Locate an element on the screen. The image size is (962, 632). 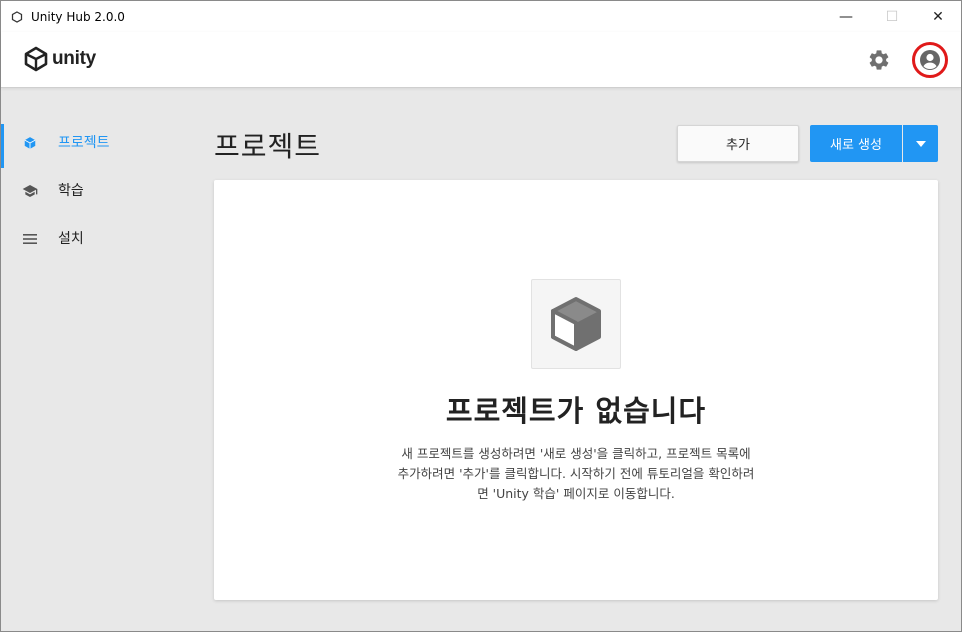
sidebar-item-label: 설치 is located at coordinates (71, 239).